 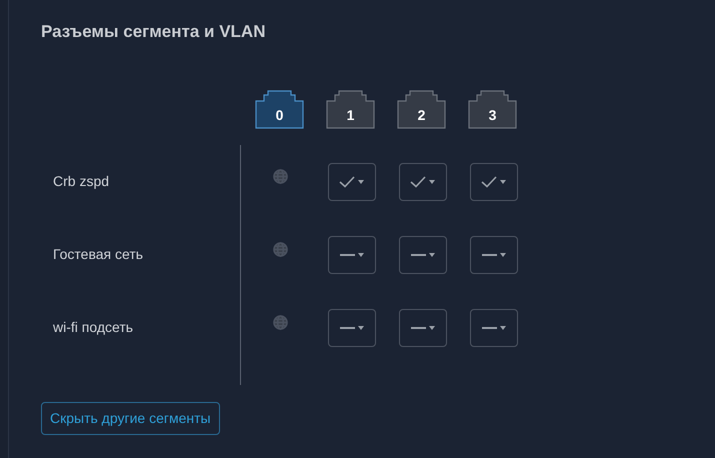 I want to click on section-title: Разъемы сегмента и VLAN, so click(x=153, y=32).